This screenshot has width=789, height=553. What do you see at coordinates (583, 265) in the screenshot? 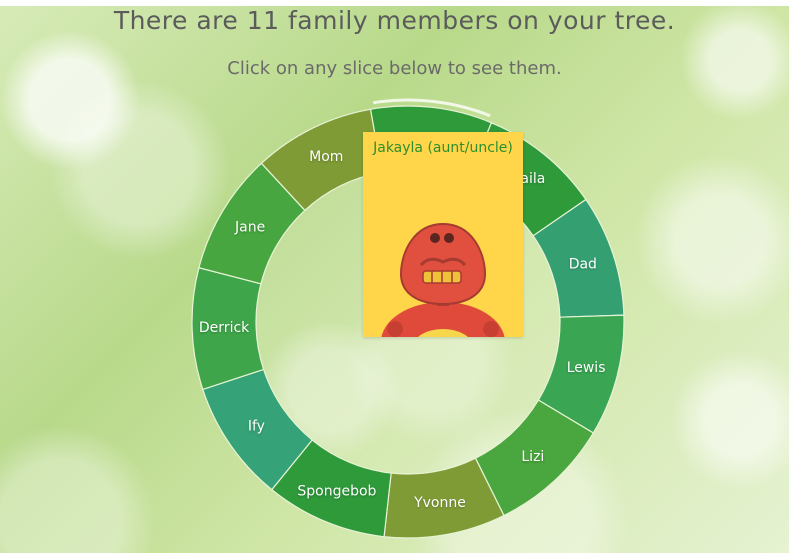
I see `wheel-slice-label: Dad` at bounding box center [583, 265].